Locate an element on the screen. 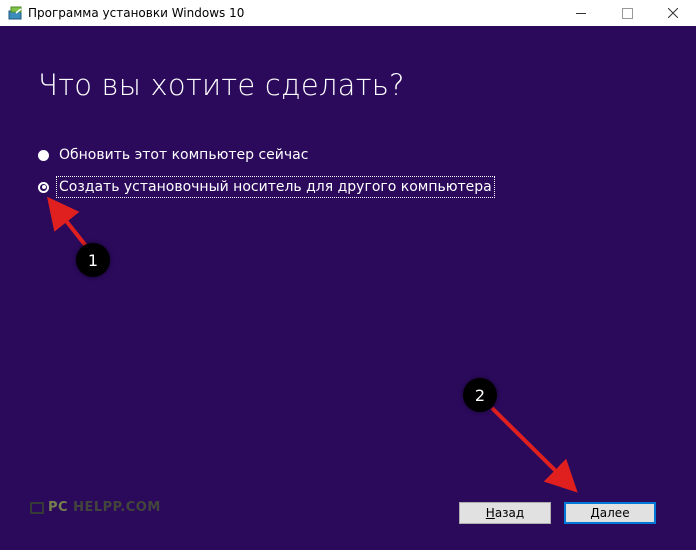  next-button: Далее is located at coordinates (610, 513).